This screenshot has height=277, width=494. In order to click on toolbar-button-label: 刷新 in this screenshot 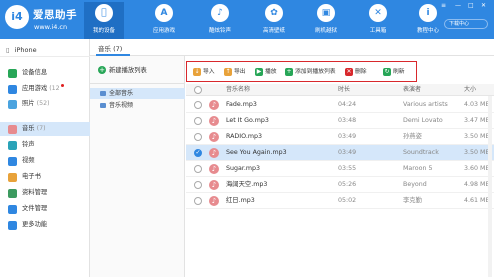, I will do `click(399, 72)`.